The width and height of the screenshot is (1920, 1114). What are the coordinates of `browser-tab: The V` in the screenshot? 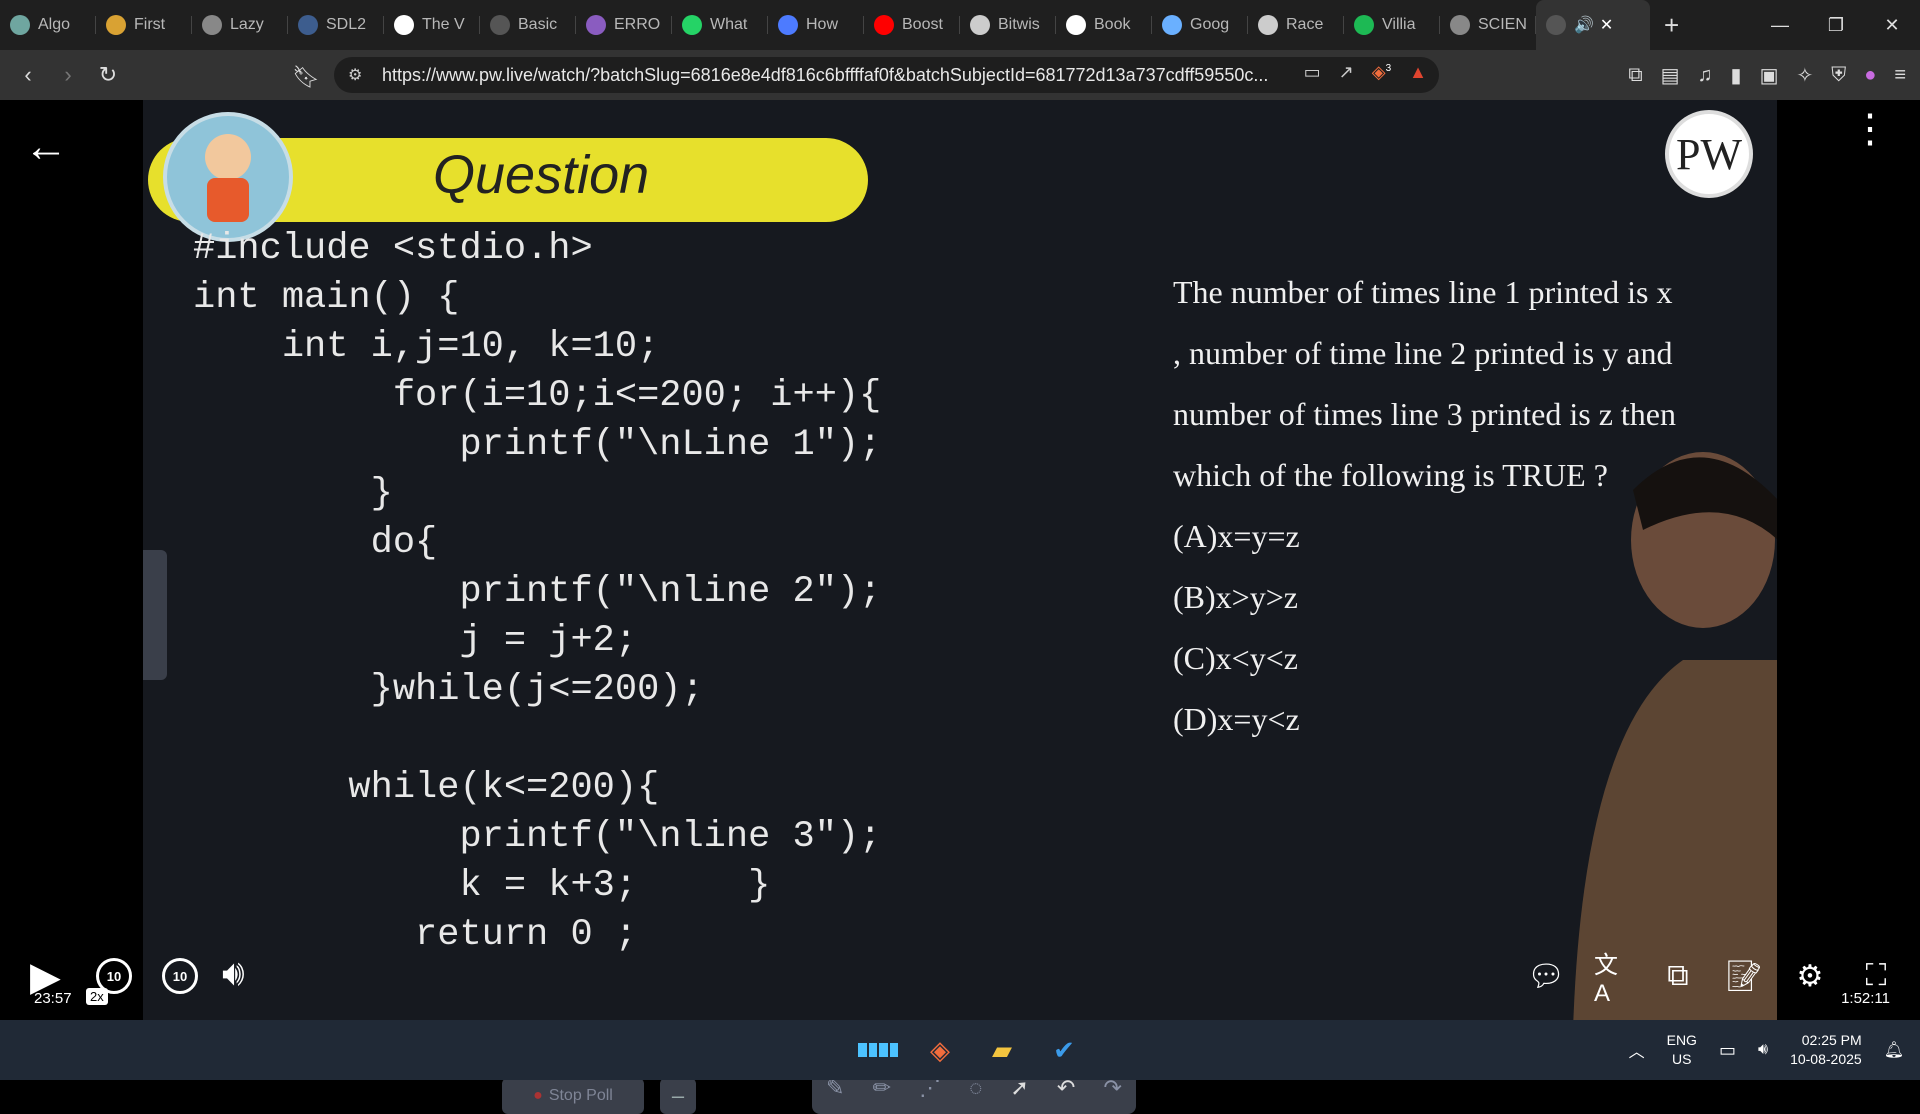 It's located at (432, 25).